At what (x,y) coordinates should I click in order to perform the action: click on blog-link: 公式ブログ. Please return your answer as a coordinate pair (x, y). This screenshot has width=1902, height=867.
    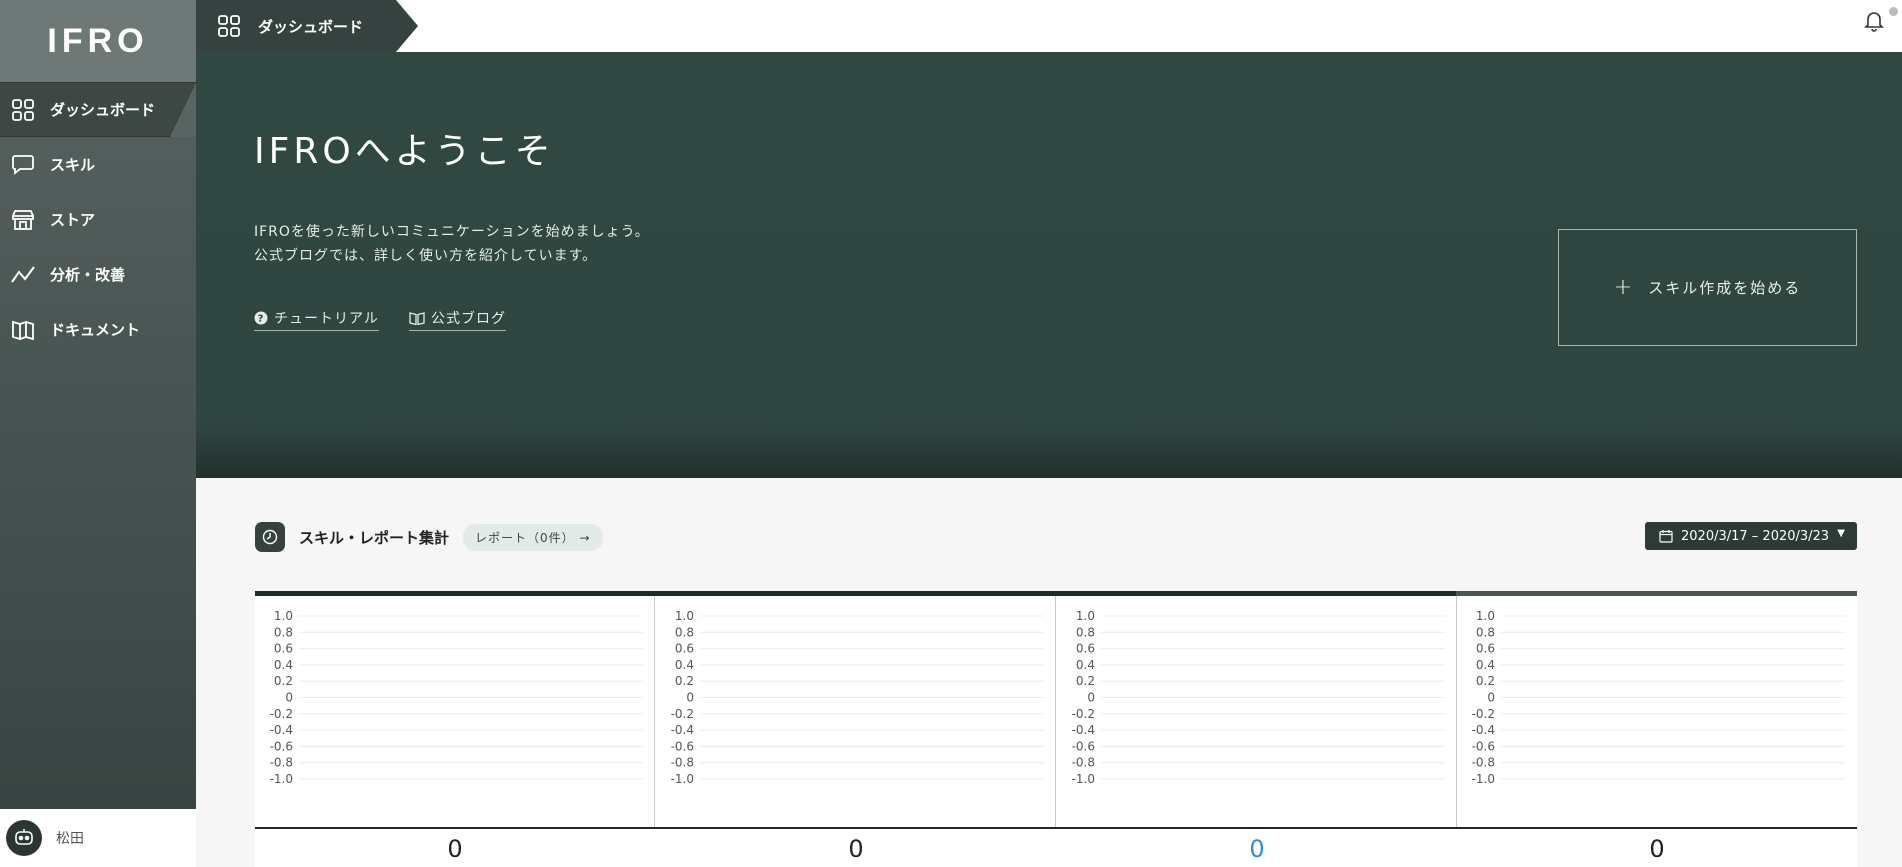
    Looking at the image, I should click on (457, 319).